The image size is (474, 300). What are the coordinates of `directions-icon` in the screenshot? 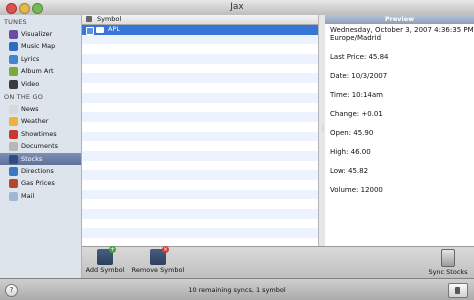 It's located at (13, 171).